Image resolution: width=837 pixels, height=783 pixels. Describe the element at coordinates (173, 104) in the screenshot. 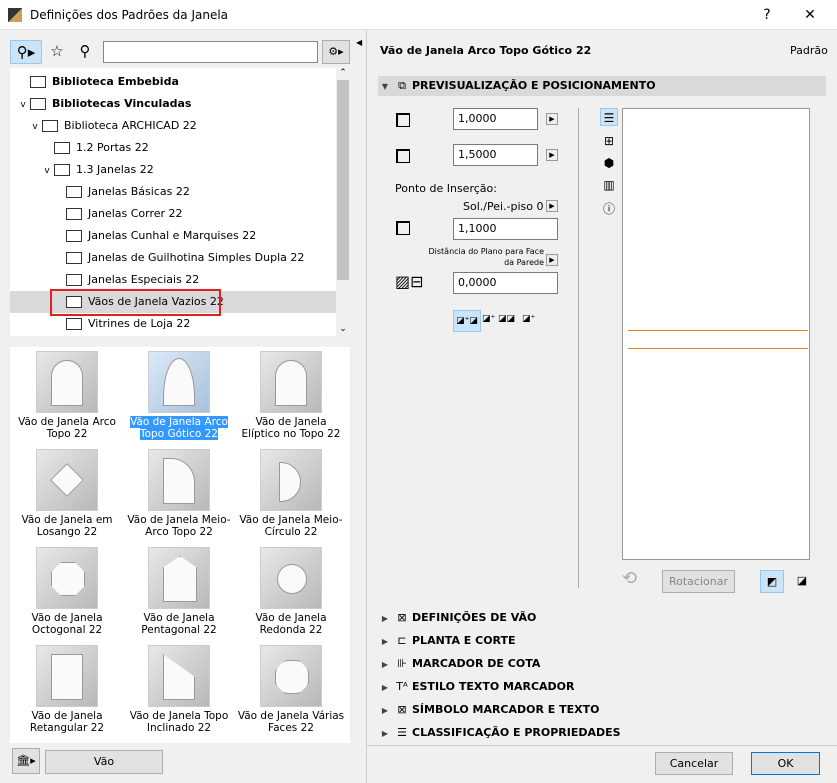

I see `tree-item: v Bibliotecas Vinculadas` at that location.